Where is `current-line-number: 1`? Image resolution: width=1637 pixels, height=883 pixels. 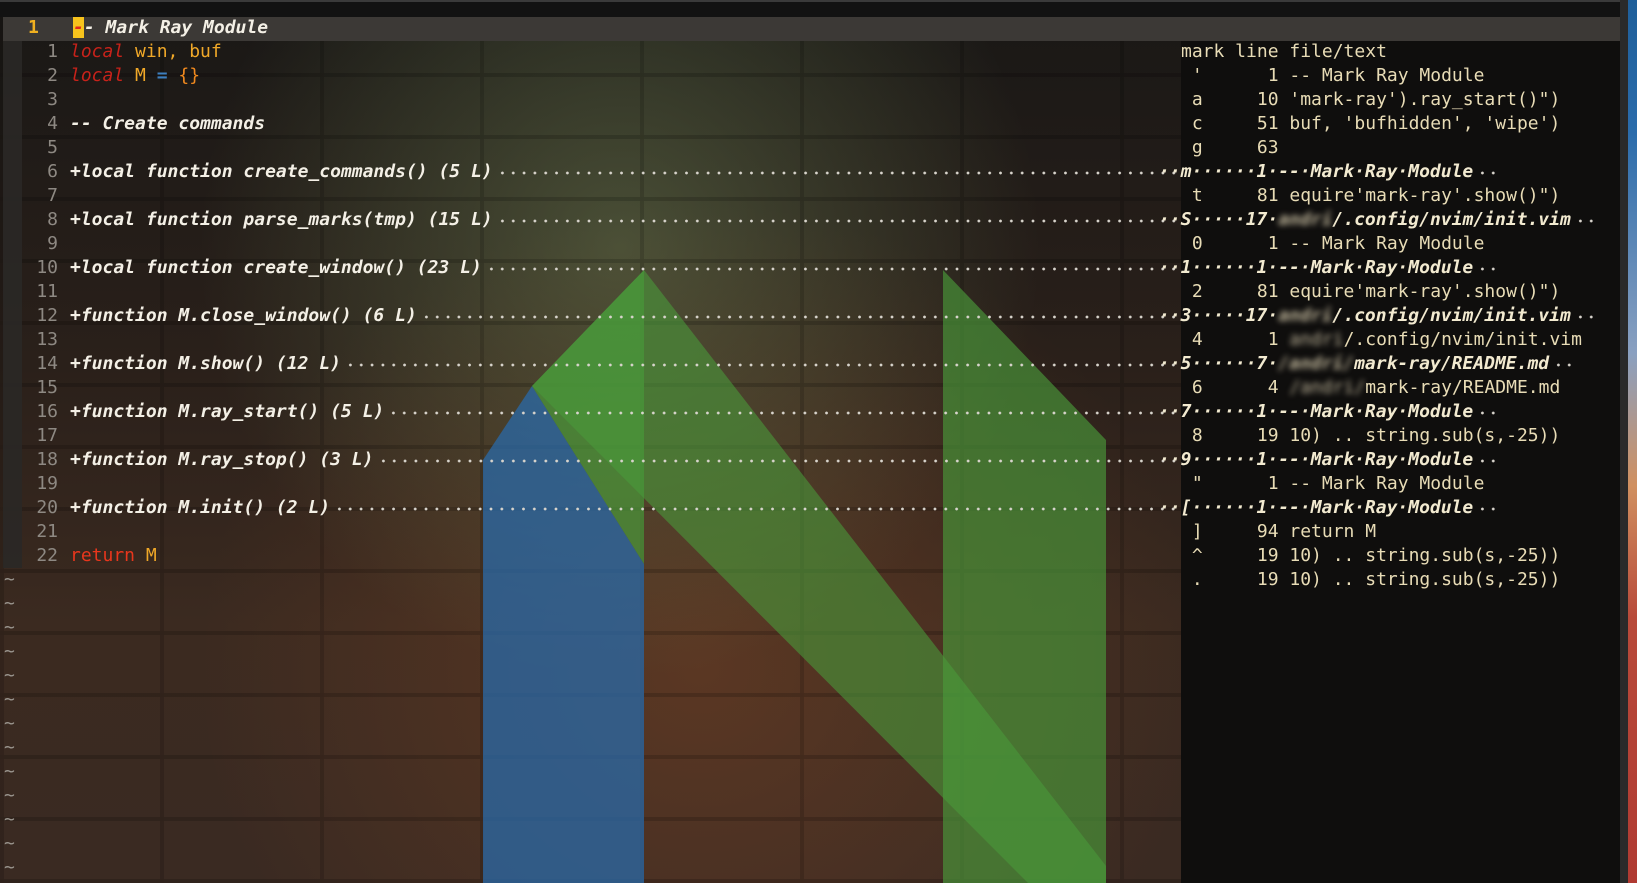
current-line-number: 1 is located at coordinates (33, 27).